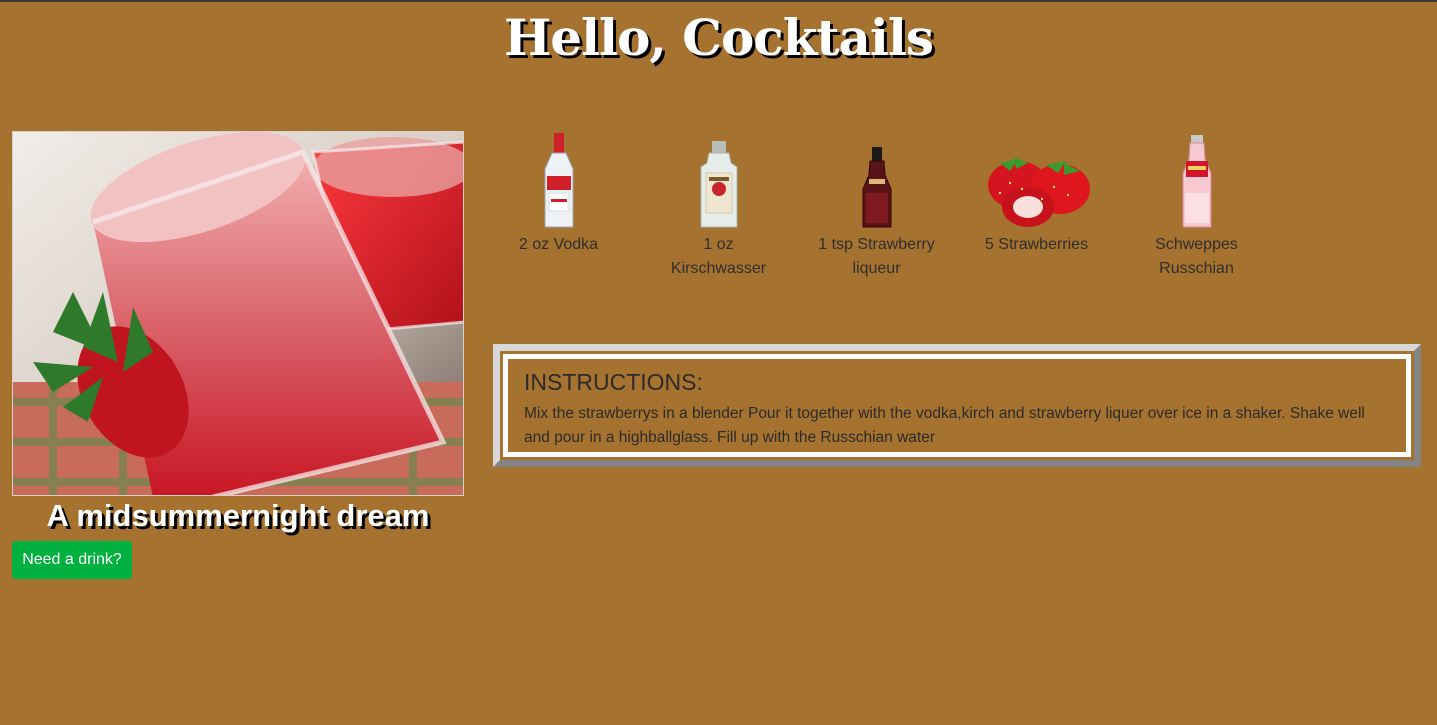 This screenshot has width=1437, height=725. I want to click on need-a-drink-button: Need a drink?, so click(72, 560).